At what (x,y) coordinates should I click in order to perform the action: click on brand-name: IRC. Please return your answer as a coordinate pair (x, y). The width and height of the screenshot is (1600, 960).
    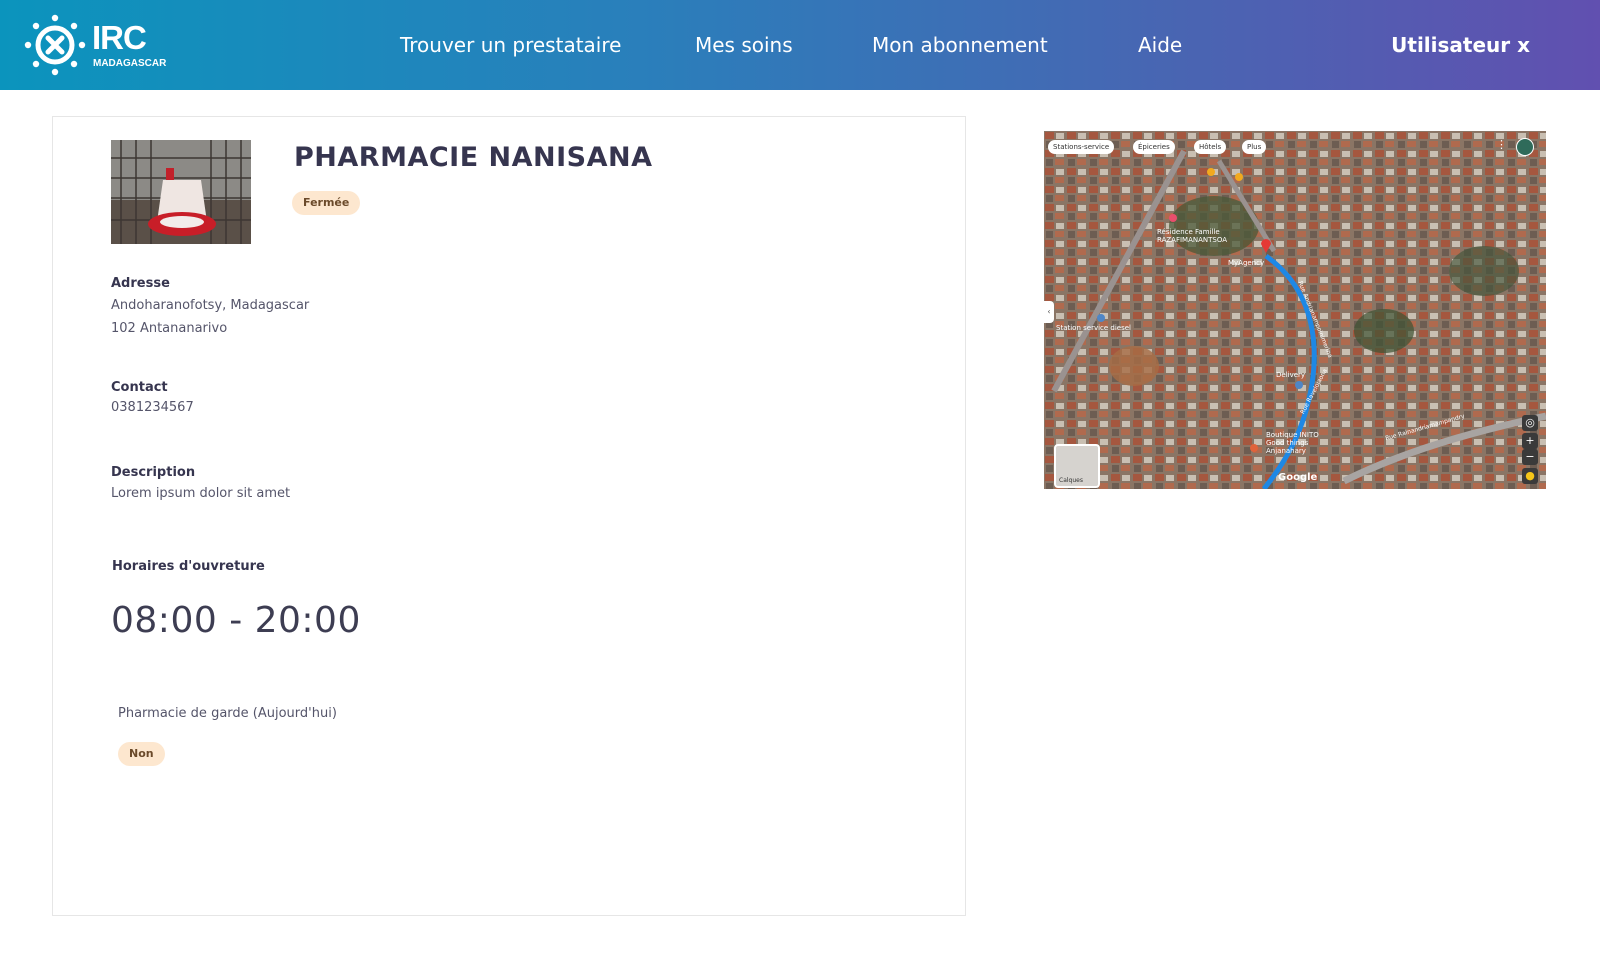
    Looking at the image, I should click on (119, 37).